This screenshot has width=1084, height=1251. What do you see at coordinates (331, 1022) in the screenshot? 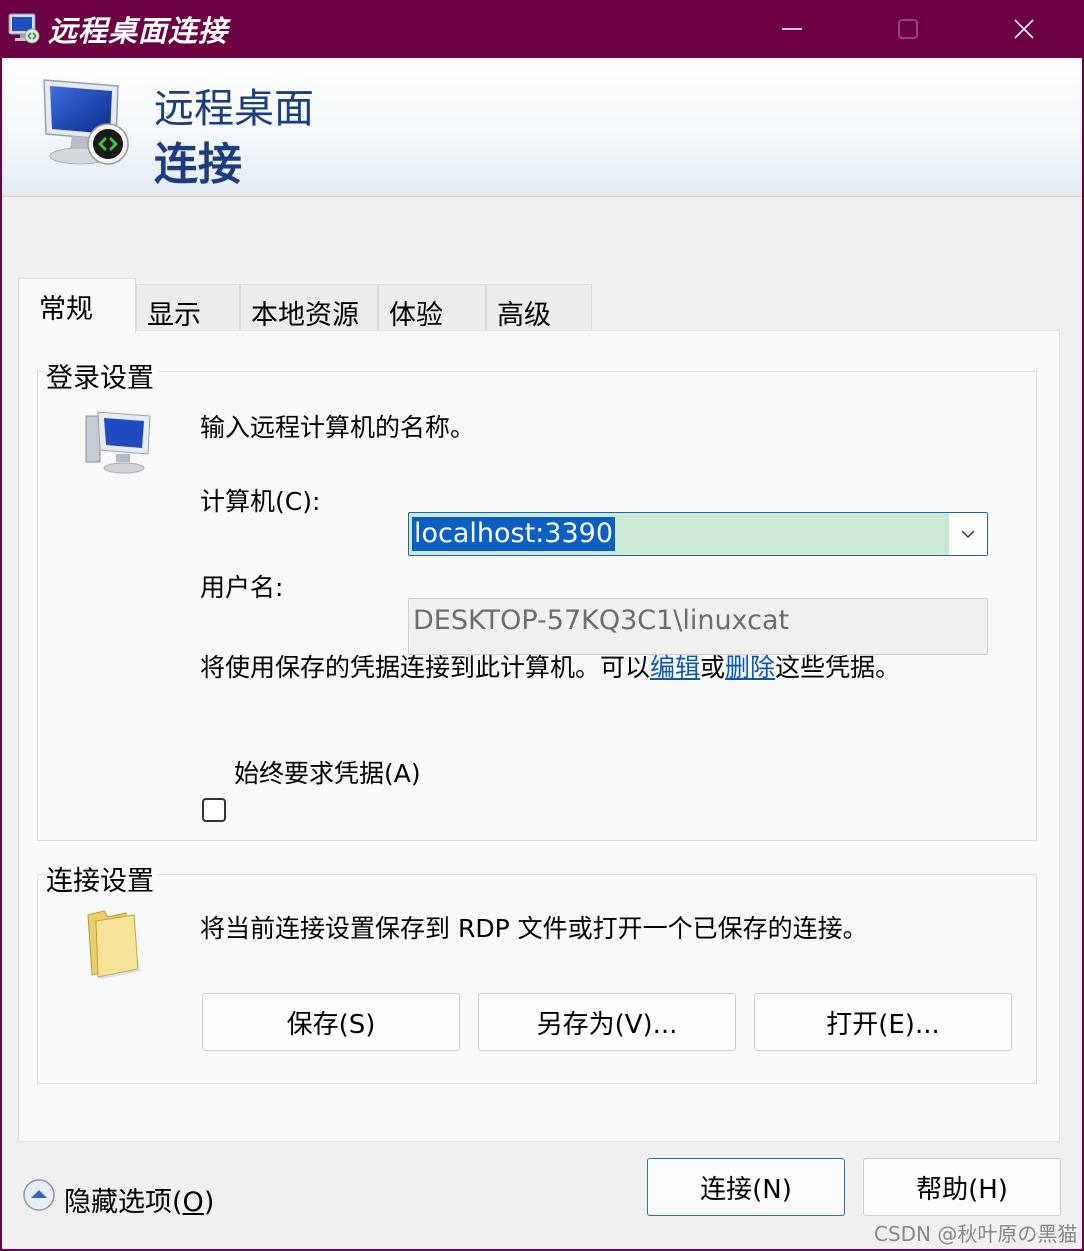
I see `save-button: 保存(S)` at bounding box center [331, 1022].